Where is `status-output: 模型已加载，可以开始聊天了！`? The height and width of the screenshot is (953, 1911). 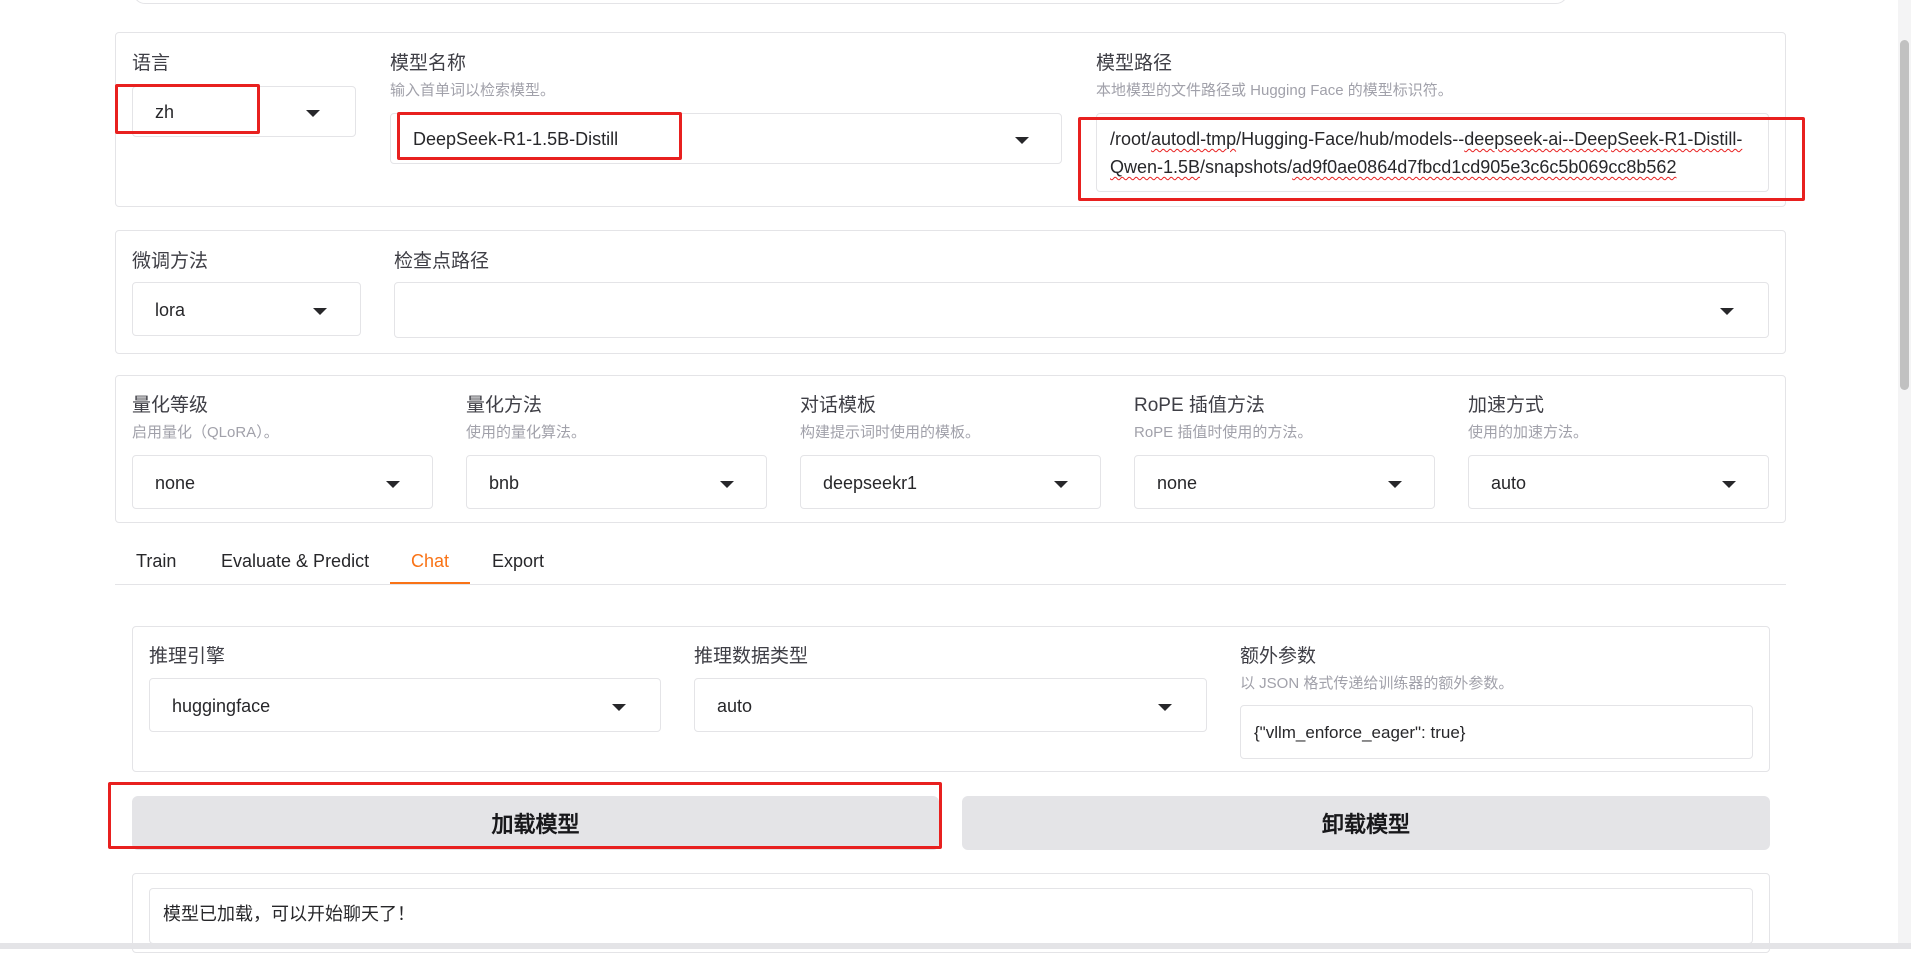 status-output: 模型已加载，可以开始聊天了！ is located at coordinates (951, 916).